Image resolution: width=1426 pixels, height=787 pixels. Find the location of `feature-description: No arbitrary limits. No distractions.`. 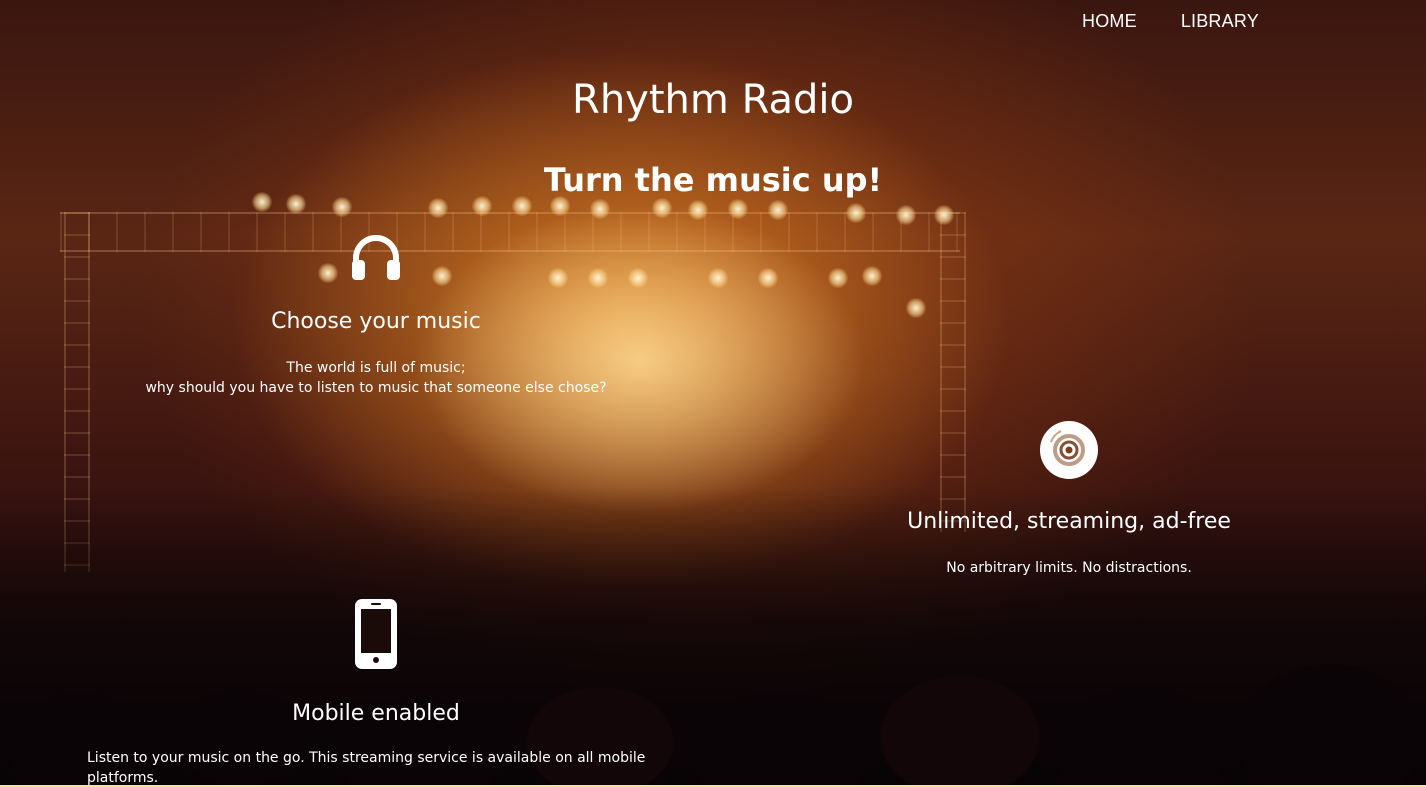

feature-description: No arbitrary limits. No distractions. is located at coordinates (1069, 568).